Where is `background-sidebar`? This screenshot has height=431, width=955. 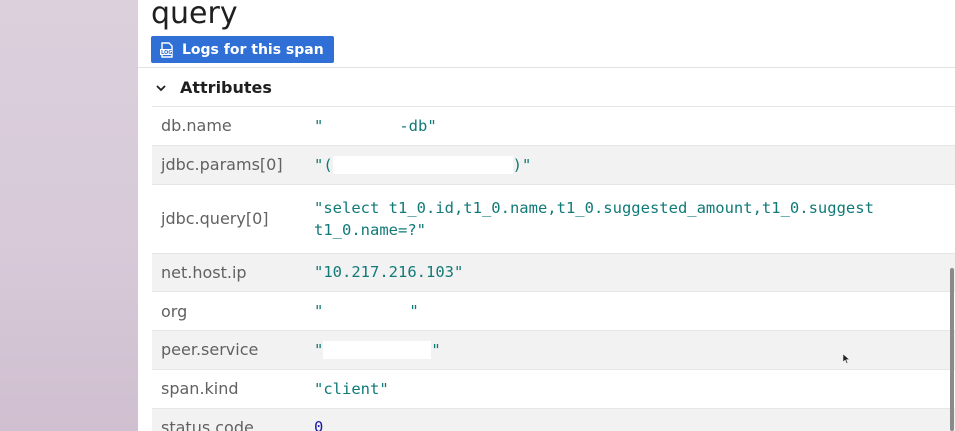
background-sidebar is located at coordinates (69, 215).